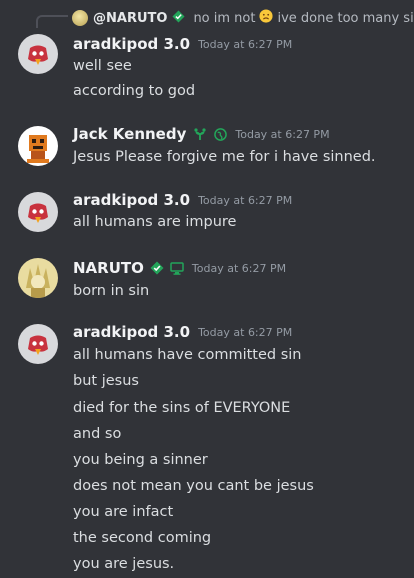  What do you see at coordinates (193, 486) in the screenshot?
I see `message-line: does not mean you cant be jesus` at bounding box center [193, 486].